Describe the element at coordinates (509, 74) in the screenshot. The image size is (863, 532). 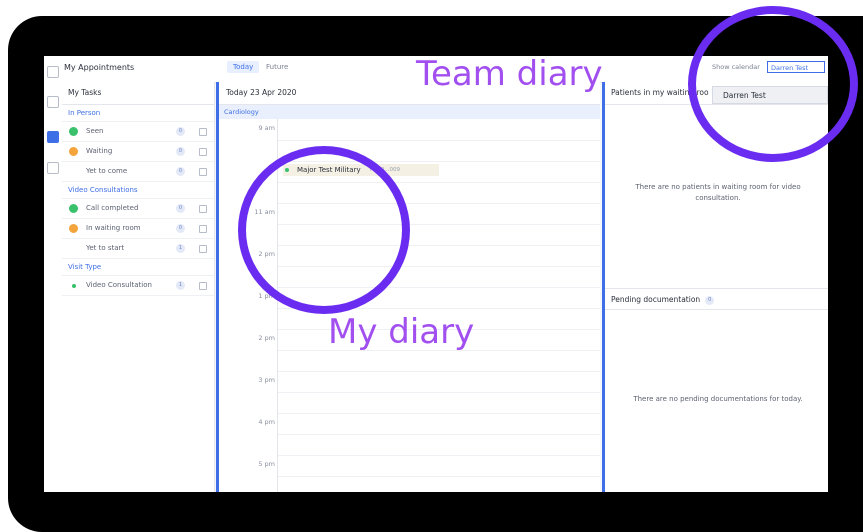
I see `team-diary-annotation: Team diary` at that location.